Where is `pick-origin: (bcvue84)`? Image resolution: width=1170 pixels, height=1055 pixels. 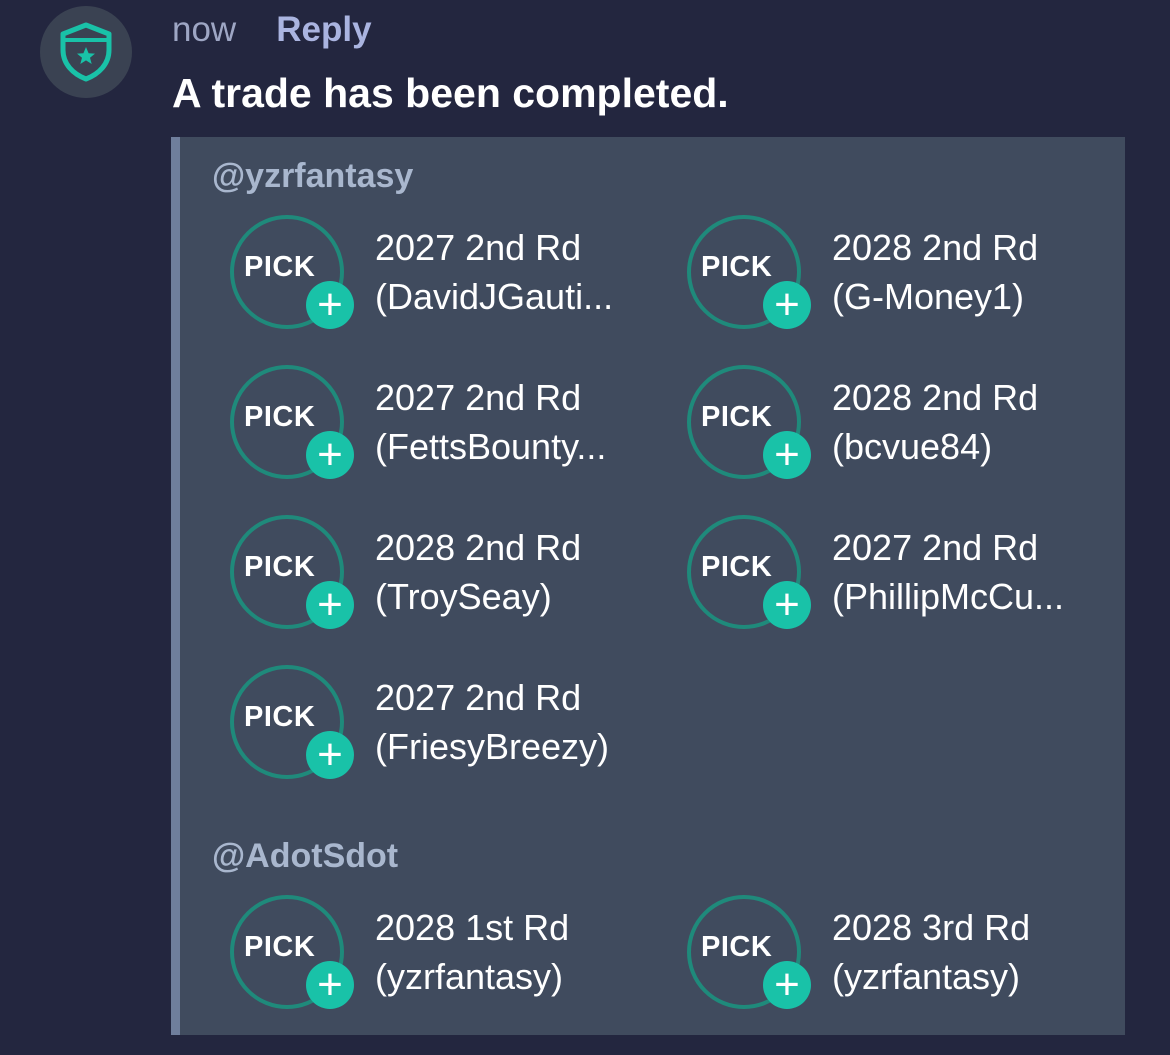
pick-origin: (bcvue84) is located at coordinates (912, 446).